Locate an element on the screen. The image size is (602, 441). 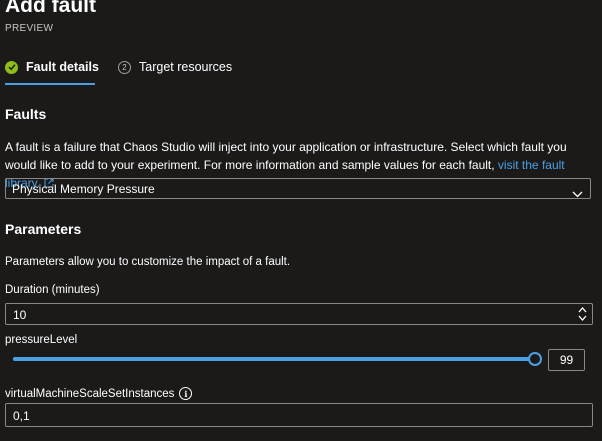
vmss-value: 0,1 is located at coordinates (21, 416).